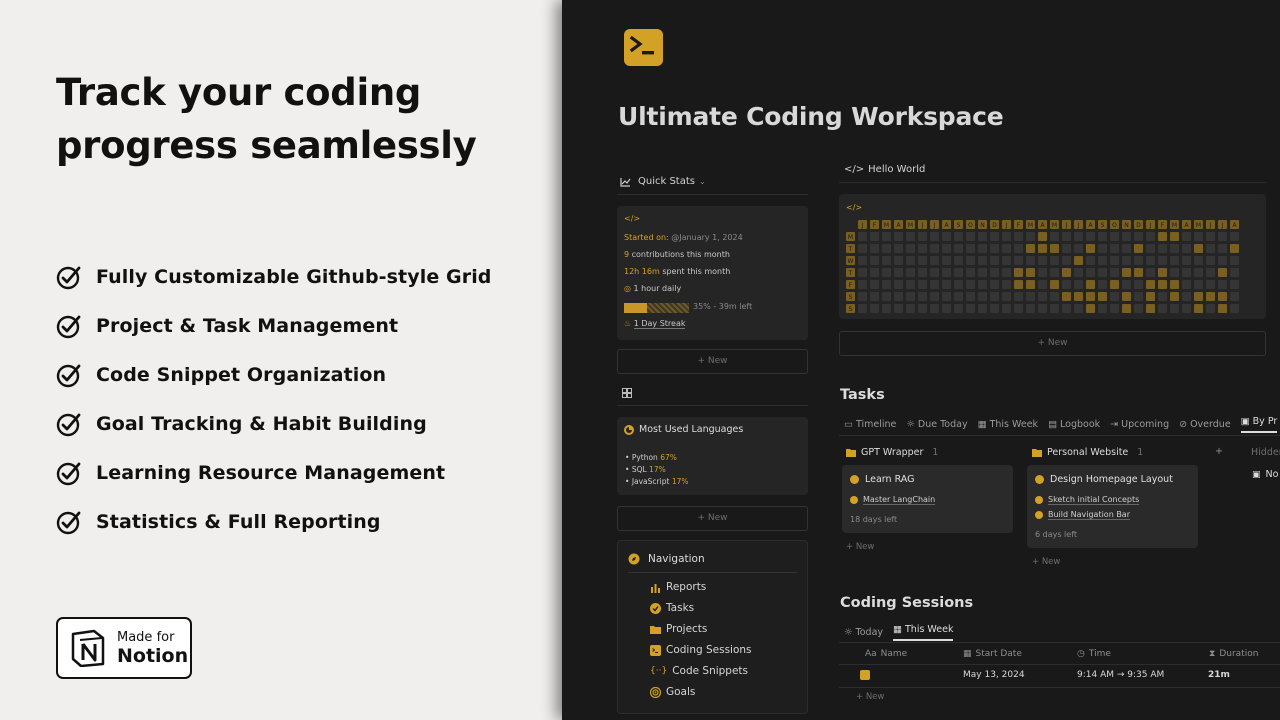  I want to click on session-duration: 21m, so click(1219, 675).